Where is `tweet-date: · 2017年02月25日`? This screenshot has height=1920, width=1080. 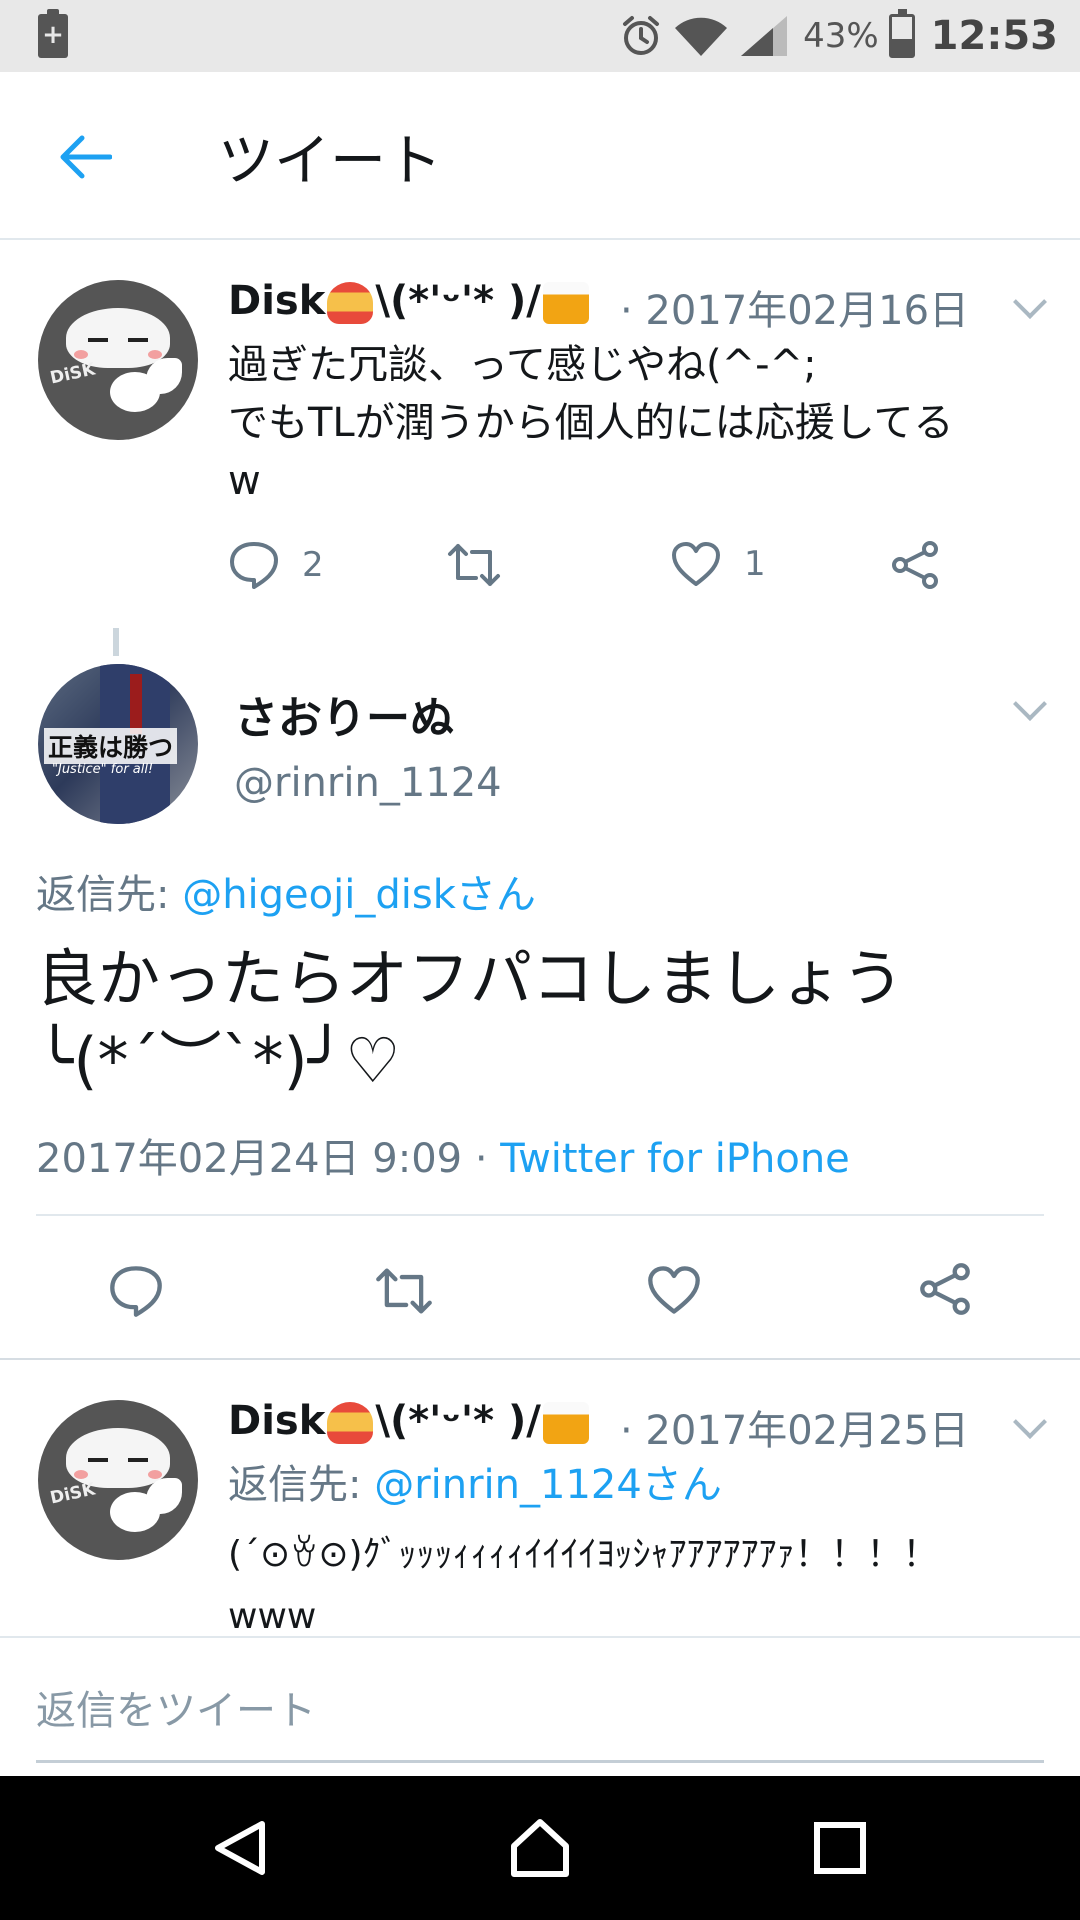 tweet-date: · 2017年02月25日 is located at coordinates (795, 1431).